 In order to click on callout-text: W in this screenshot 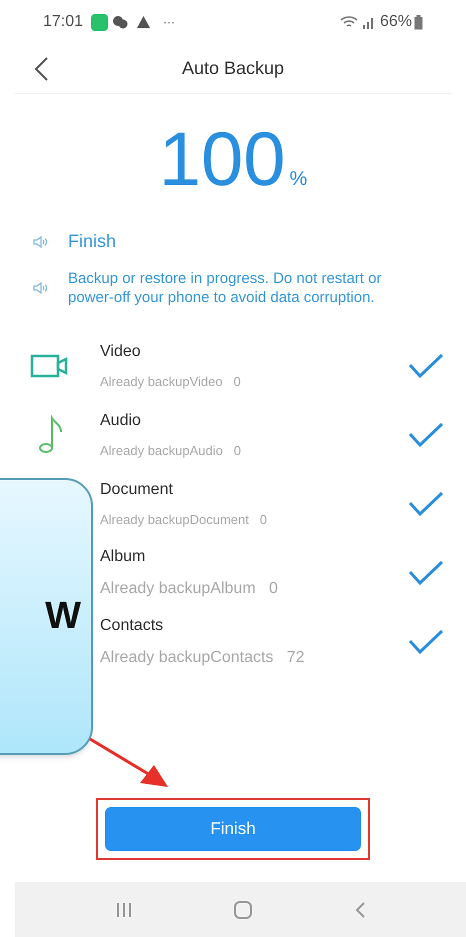, I will do `click(63, 616)`.